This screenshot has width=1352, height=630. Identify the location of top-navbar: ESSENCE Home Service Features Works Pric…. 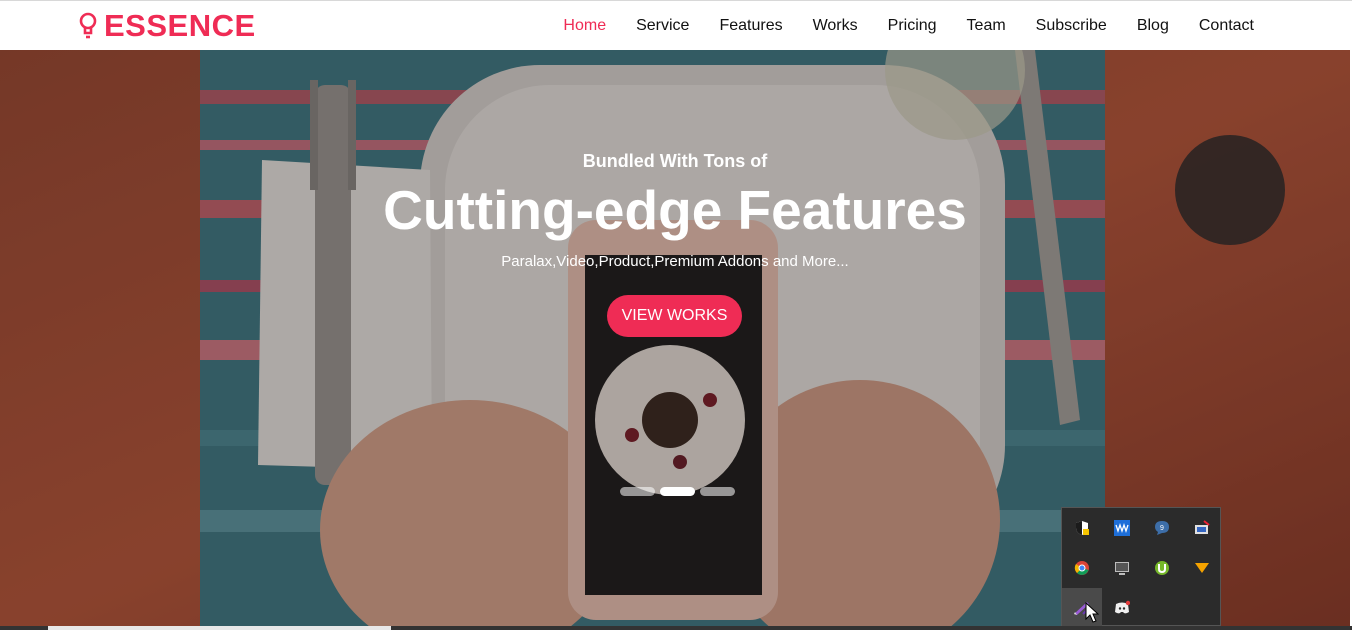
(676, 25).